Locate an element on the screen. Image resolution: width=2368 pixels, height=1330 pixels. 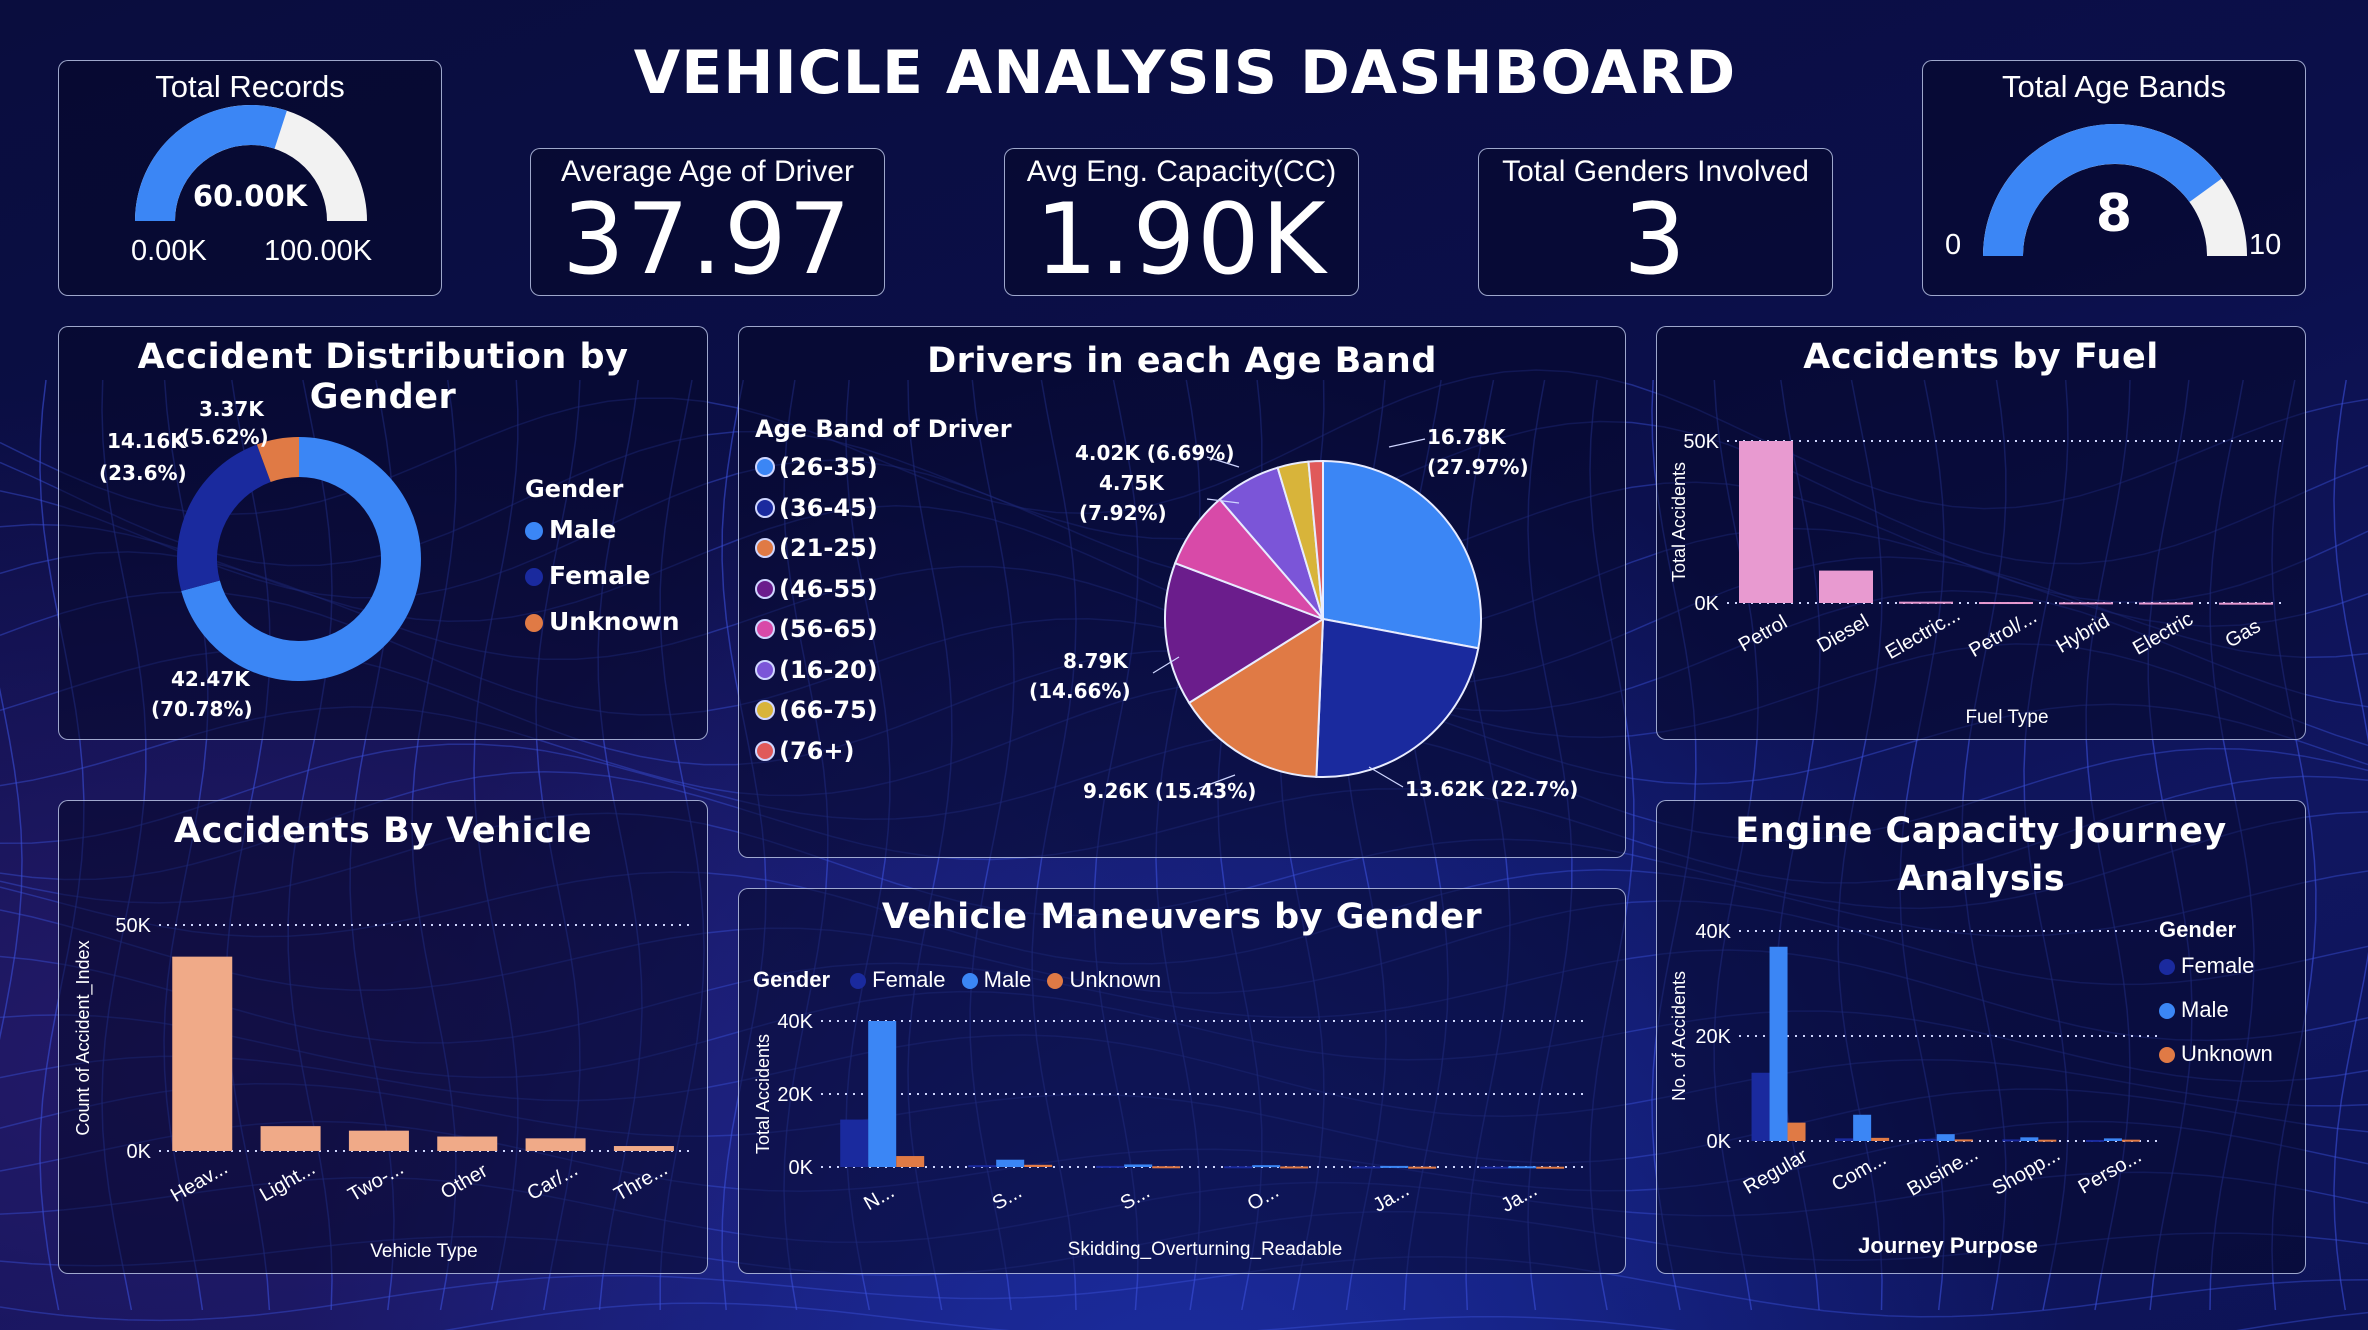
donut-legend-female: Female is located at coordinates (587, 575).